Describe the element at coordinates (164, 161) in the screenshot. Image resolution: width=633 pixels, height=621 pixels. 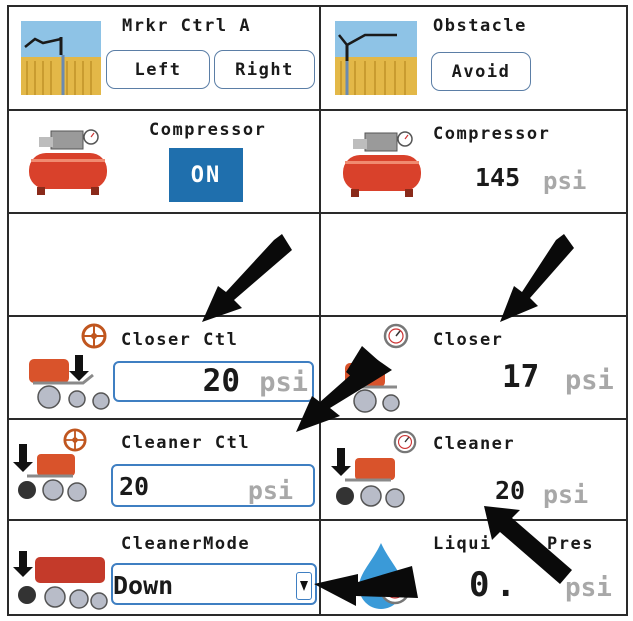
I see `compressor-control-panel: Compressor ON` at that location.